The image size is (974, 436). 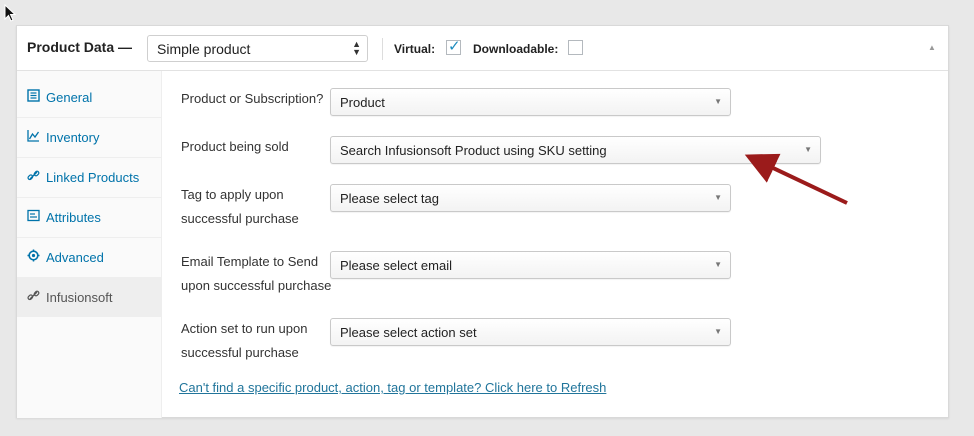 I want to click on tab-label: Inventory, so click(x=73, y=137).